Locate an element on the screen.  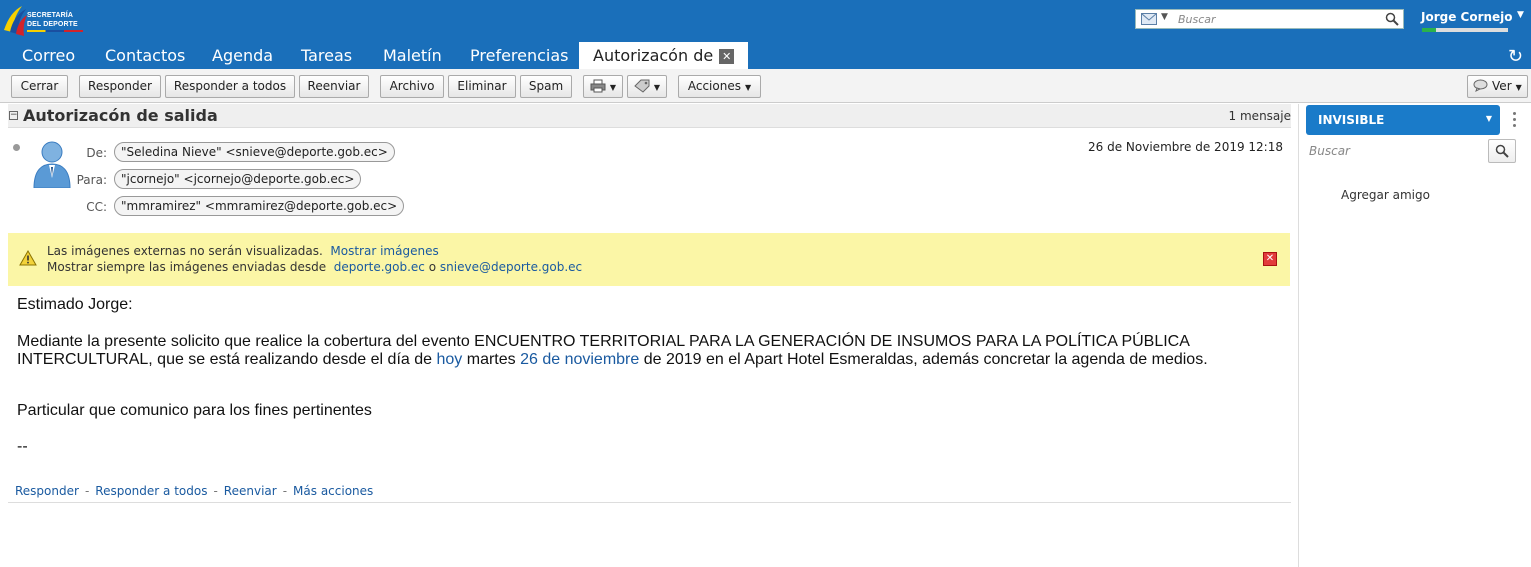
subject-bar: − Autorizacón de salida 1 mensaje is located at coordinates (649, 116).